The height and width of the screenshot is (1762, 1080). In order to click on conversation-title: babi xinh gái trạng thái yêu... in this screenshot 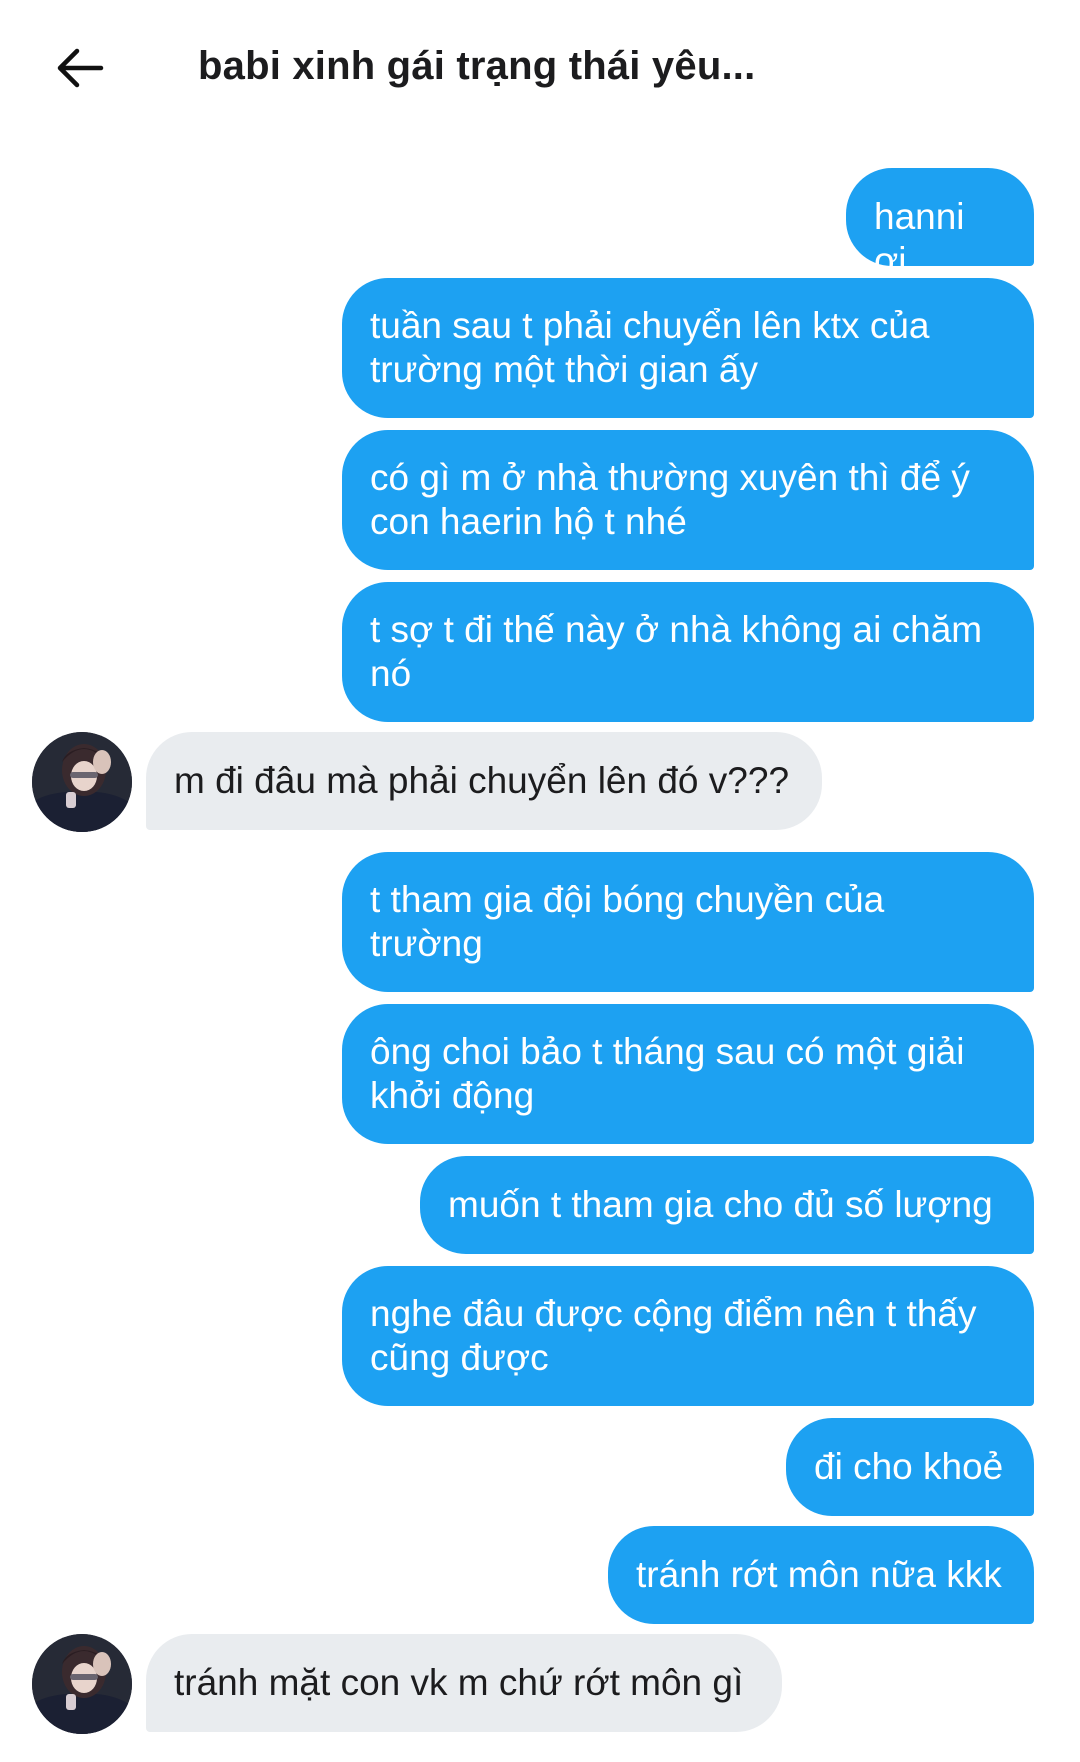, I will do `click(476, 66)`.